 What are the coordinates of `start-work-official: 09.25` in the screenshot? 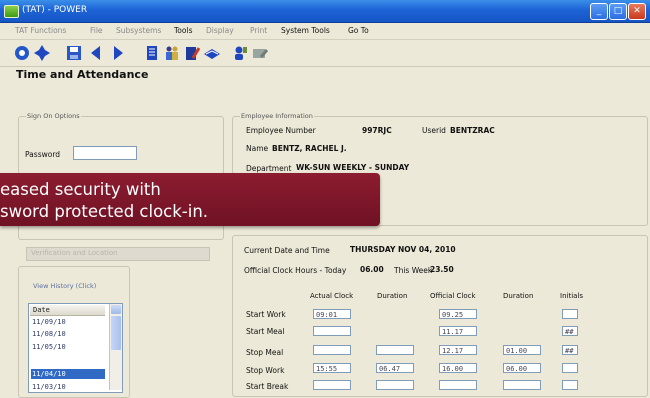 It's located at (458, 314).